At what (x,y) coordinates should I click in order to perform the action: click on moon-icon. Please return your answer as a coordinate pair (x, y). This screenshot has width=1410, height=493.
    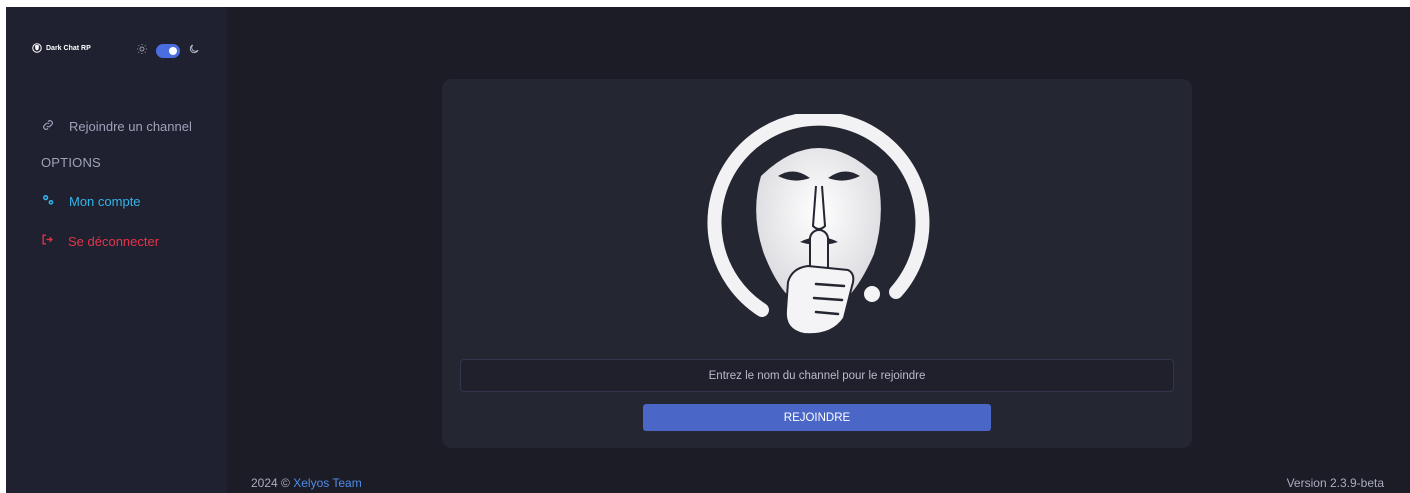
    Looking at the image, I should click on (194, 51).